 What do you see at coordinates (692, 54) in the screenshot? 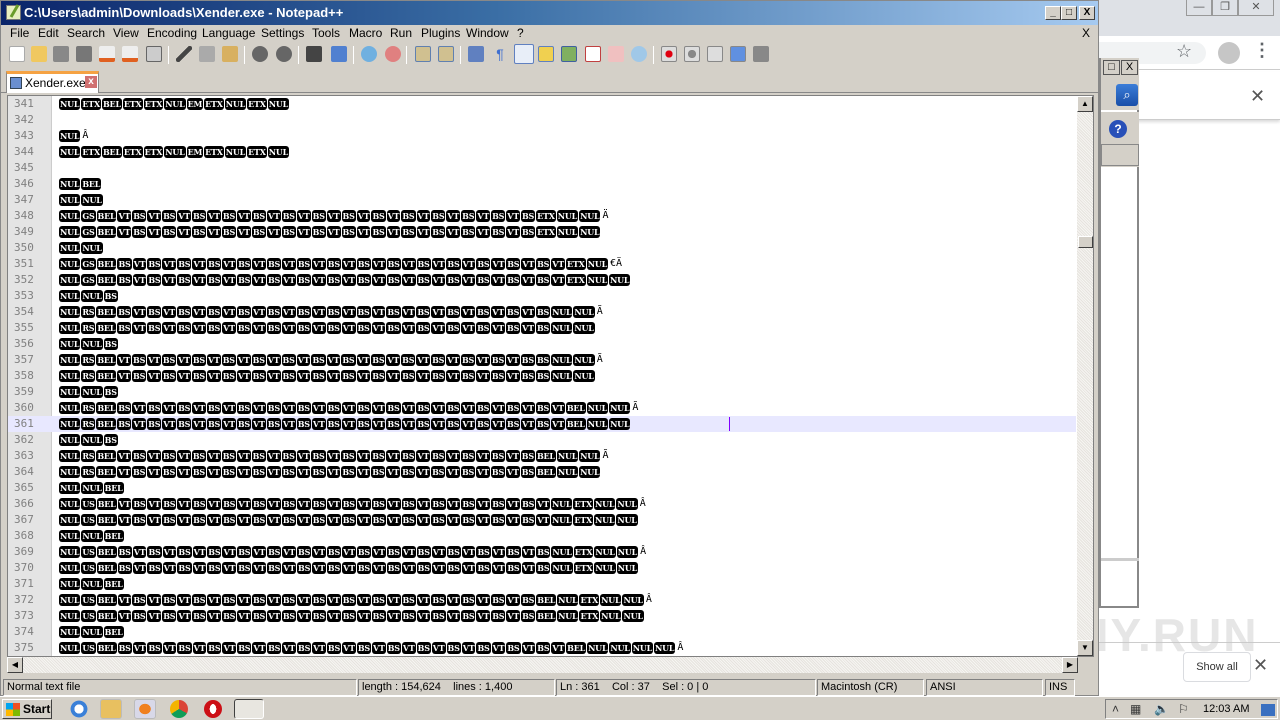
I see `macro-stop-icon` at bounding box center [692, 54].